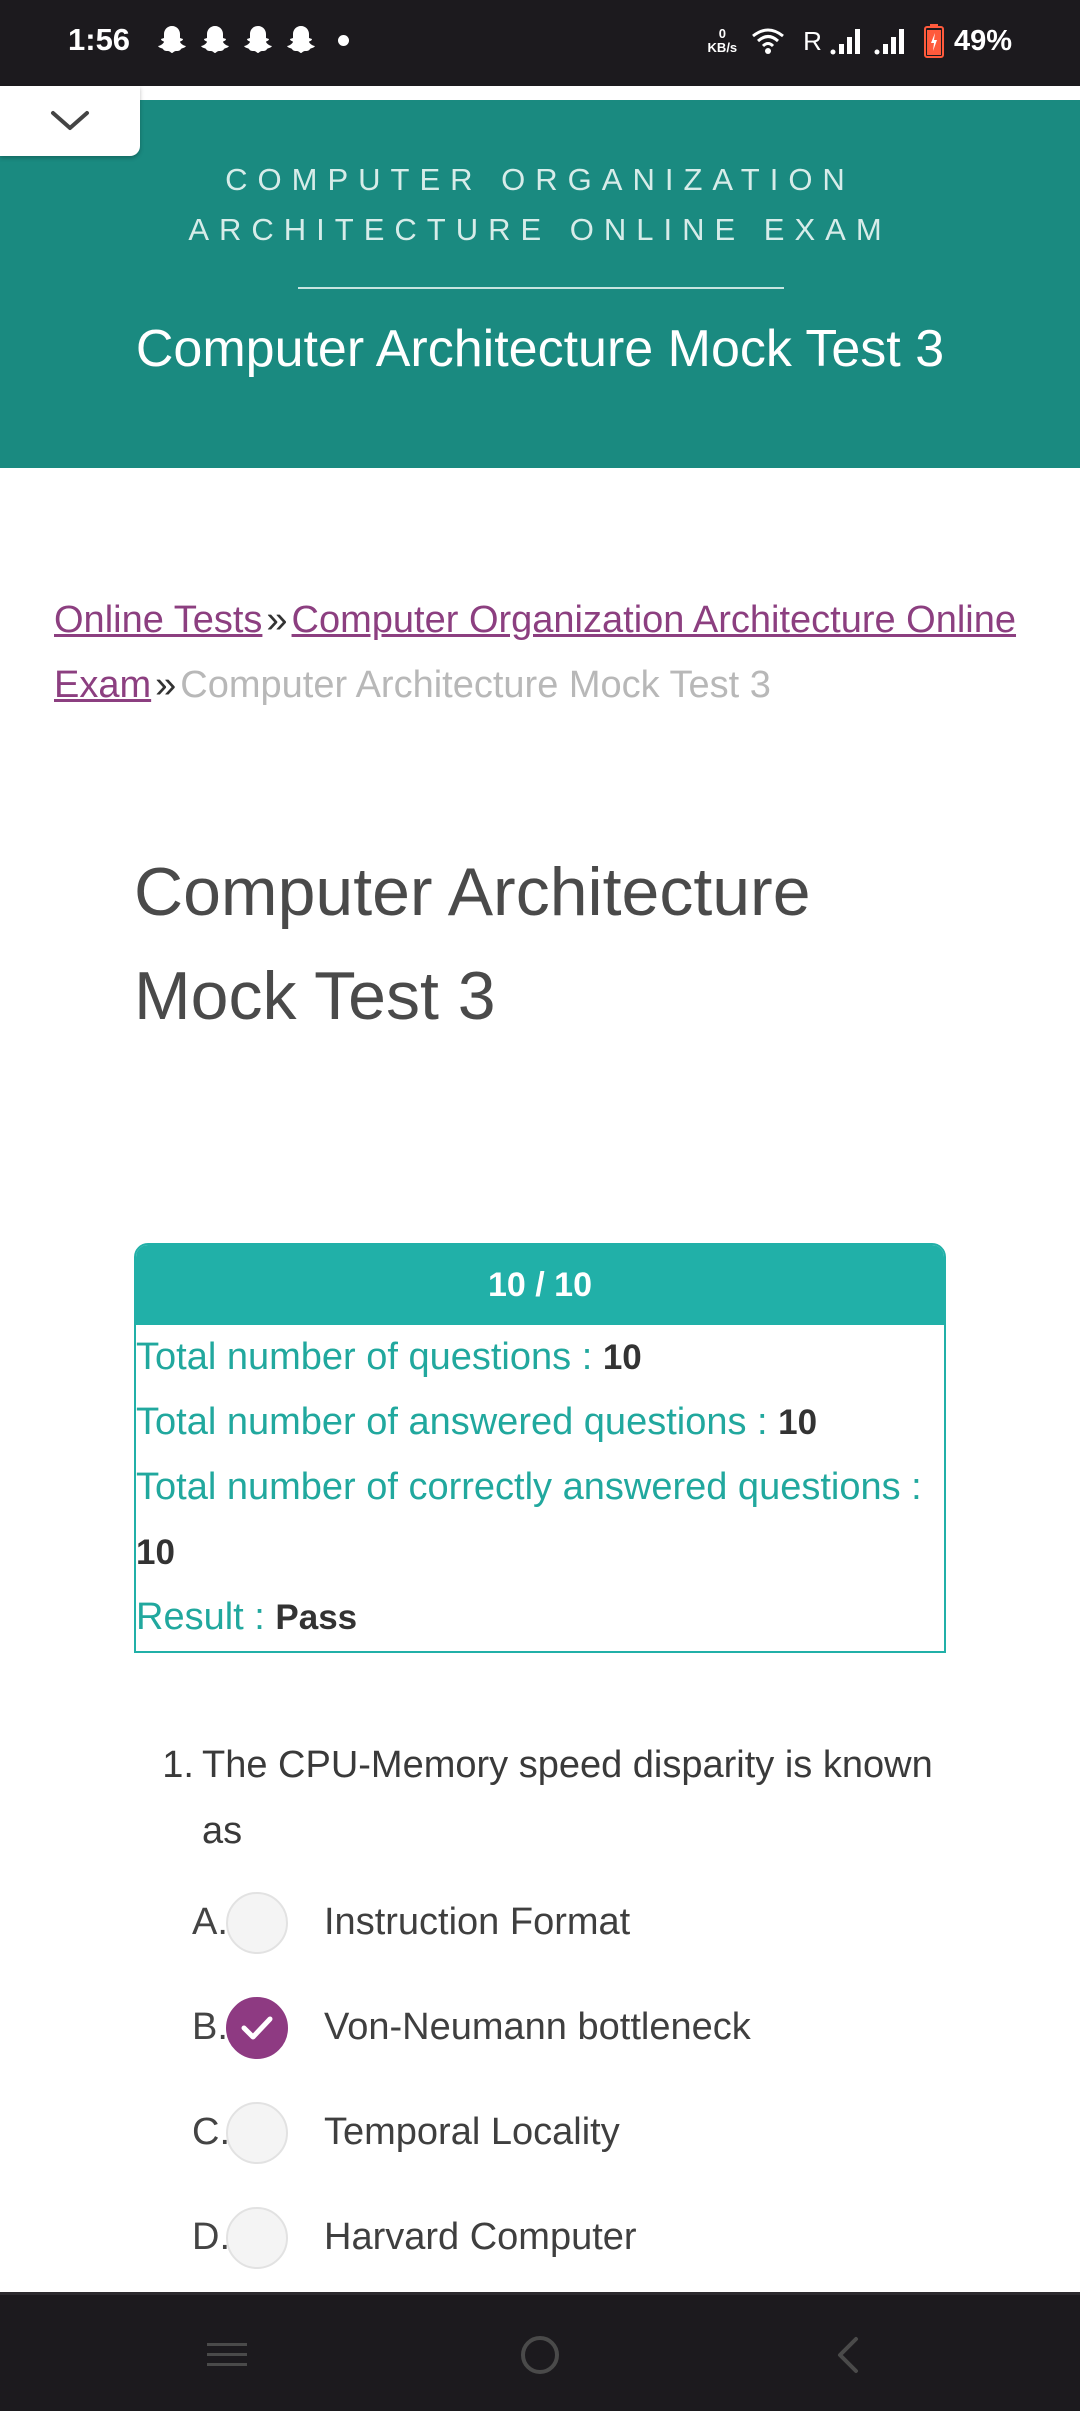 Image resolution: width=1080 pixels, height=2411 pixels. What do you see at coordinates (722, 33) in the screenshot?
I see `network-speed-value: 0` at bounding box center [722, 33].